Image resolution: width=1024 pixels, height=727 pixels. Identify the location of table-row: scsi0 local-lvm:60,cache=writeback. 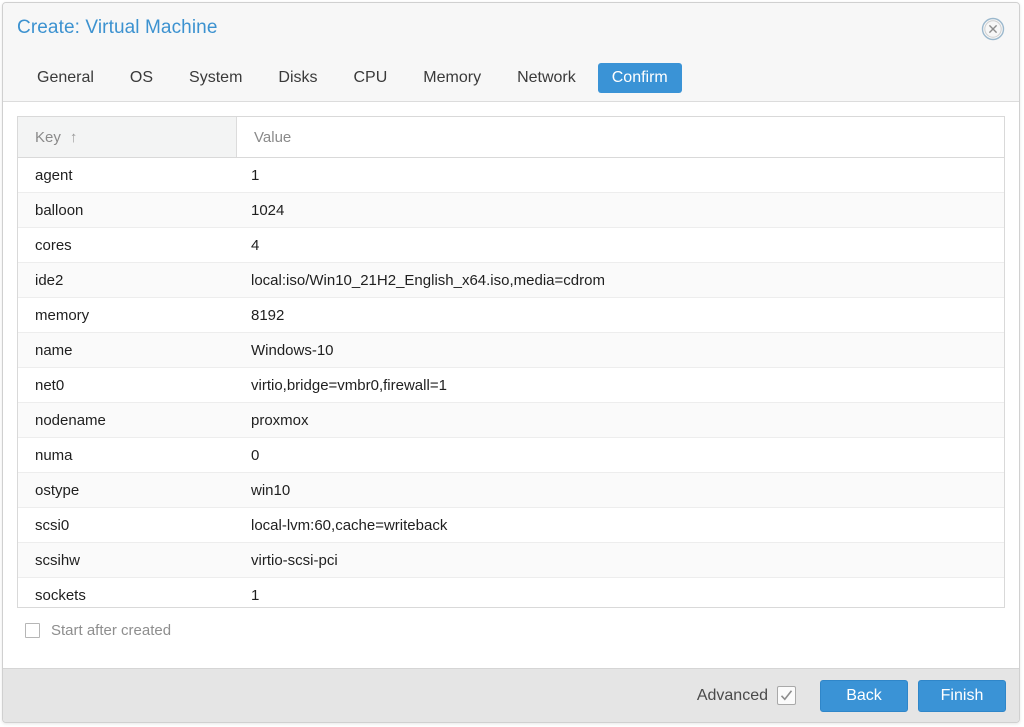
(511, 525).